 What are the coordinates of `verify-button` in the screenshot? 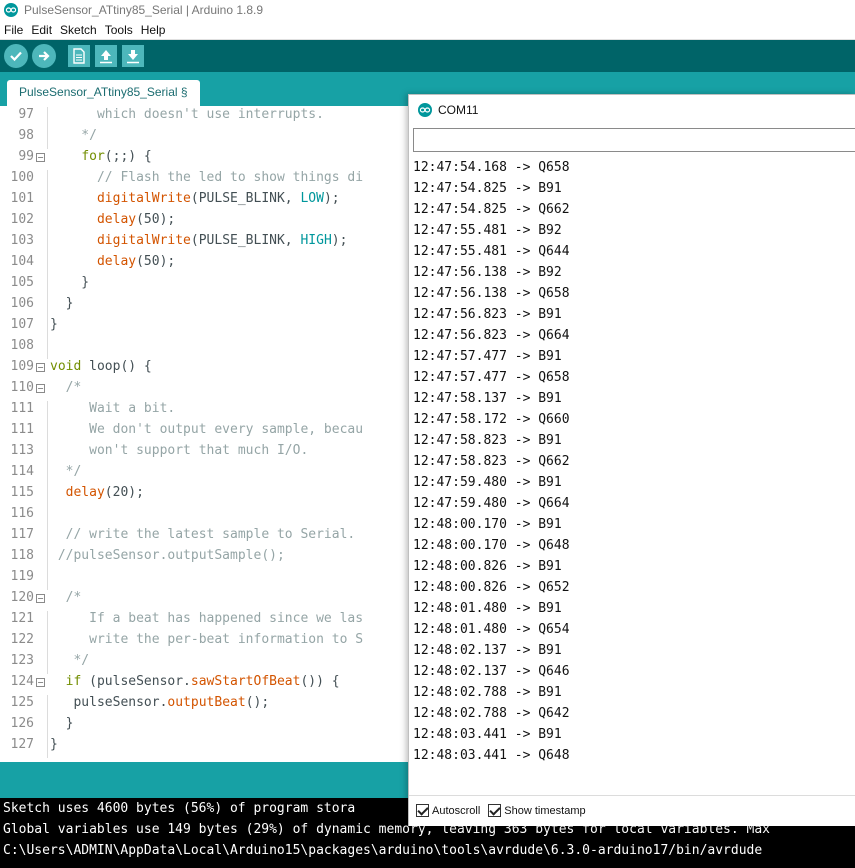 It's located at (16, 56).